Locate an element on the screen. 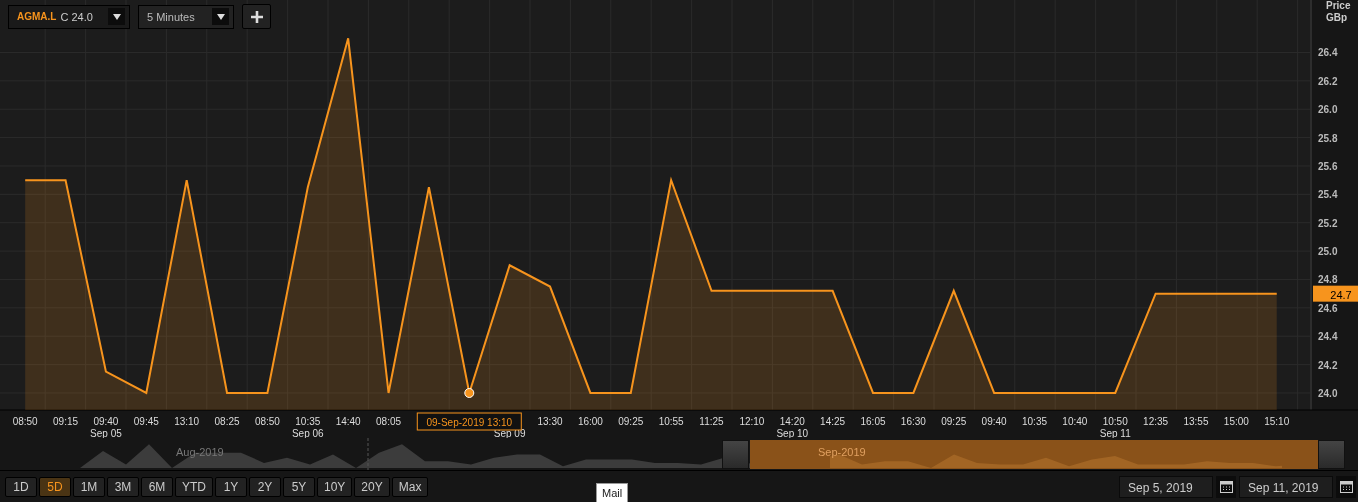 The width and height of the screenshot is (1358, 502). tooltip: Mail is located at coordinates (612, 492).